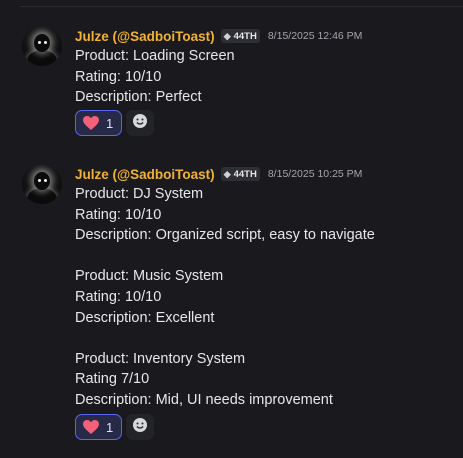  What do you see at coordinates (155, 56) in the screenshot?
I see `message-line: Product: Loading Screen` at bounding box center [155, 56].